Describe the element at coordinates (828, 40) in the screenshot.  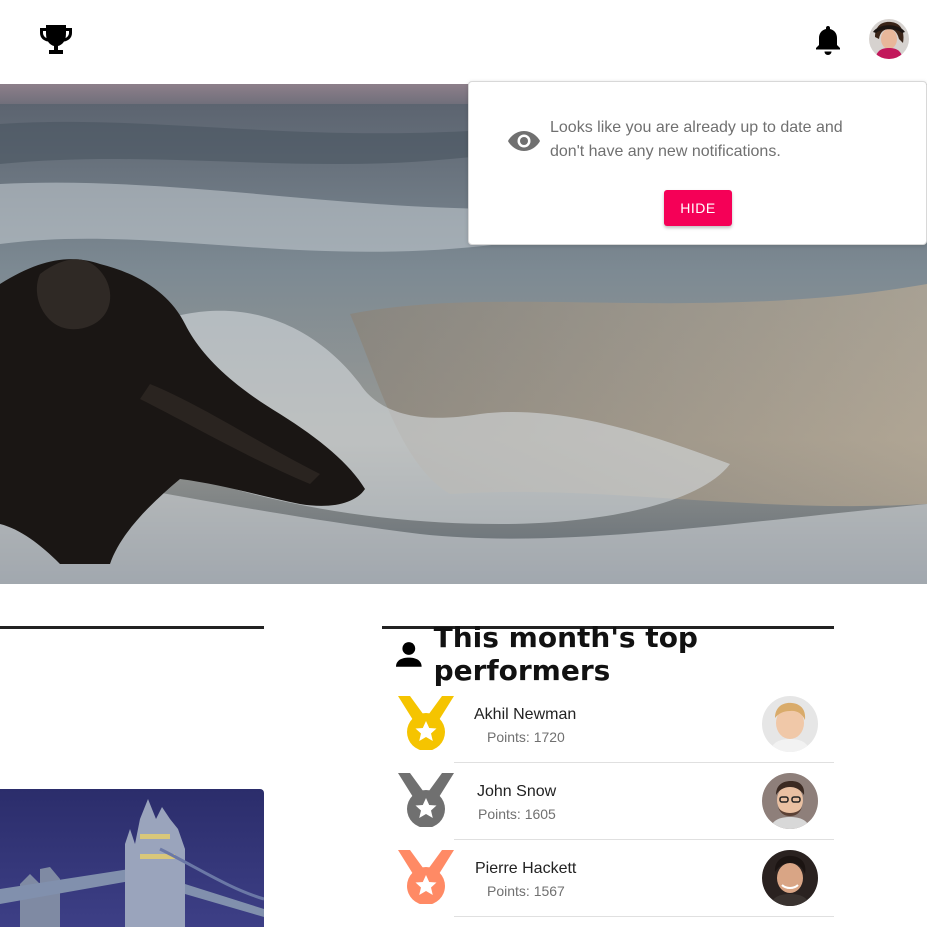
I see `bell-icon` at that location.